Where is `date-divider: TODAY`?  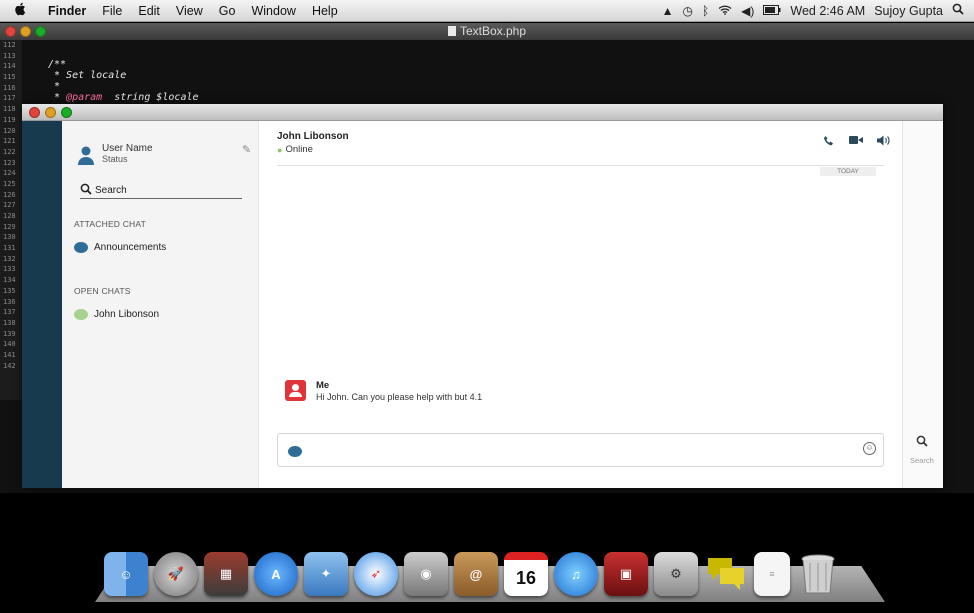 date-divider: TODAY is located at coordinates (848, 171).